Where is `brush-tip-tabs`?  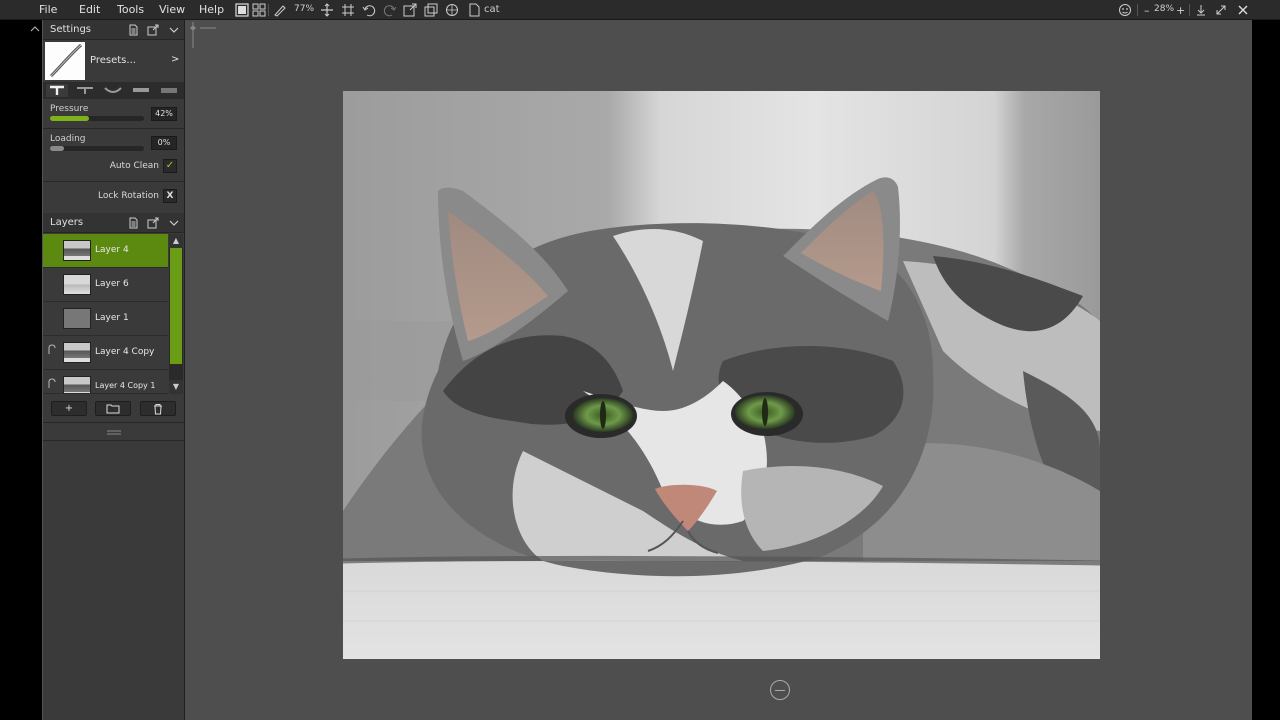 brush-tip-tabs is located at coordinates (113, 90).